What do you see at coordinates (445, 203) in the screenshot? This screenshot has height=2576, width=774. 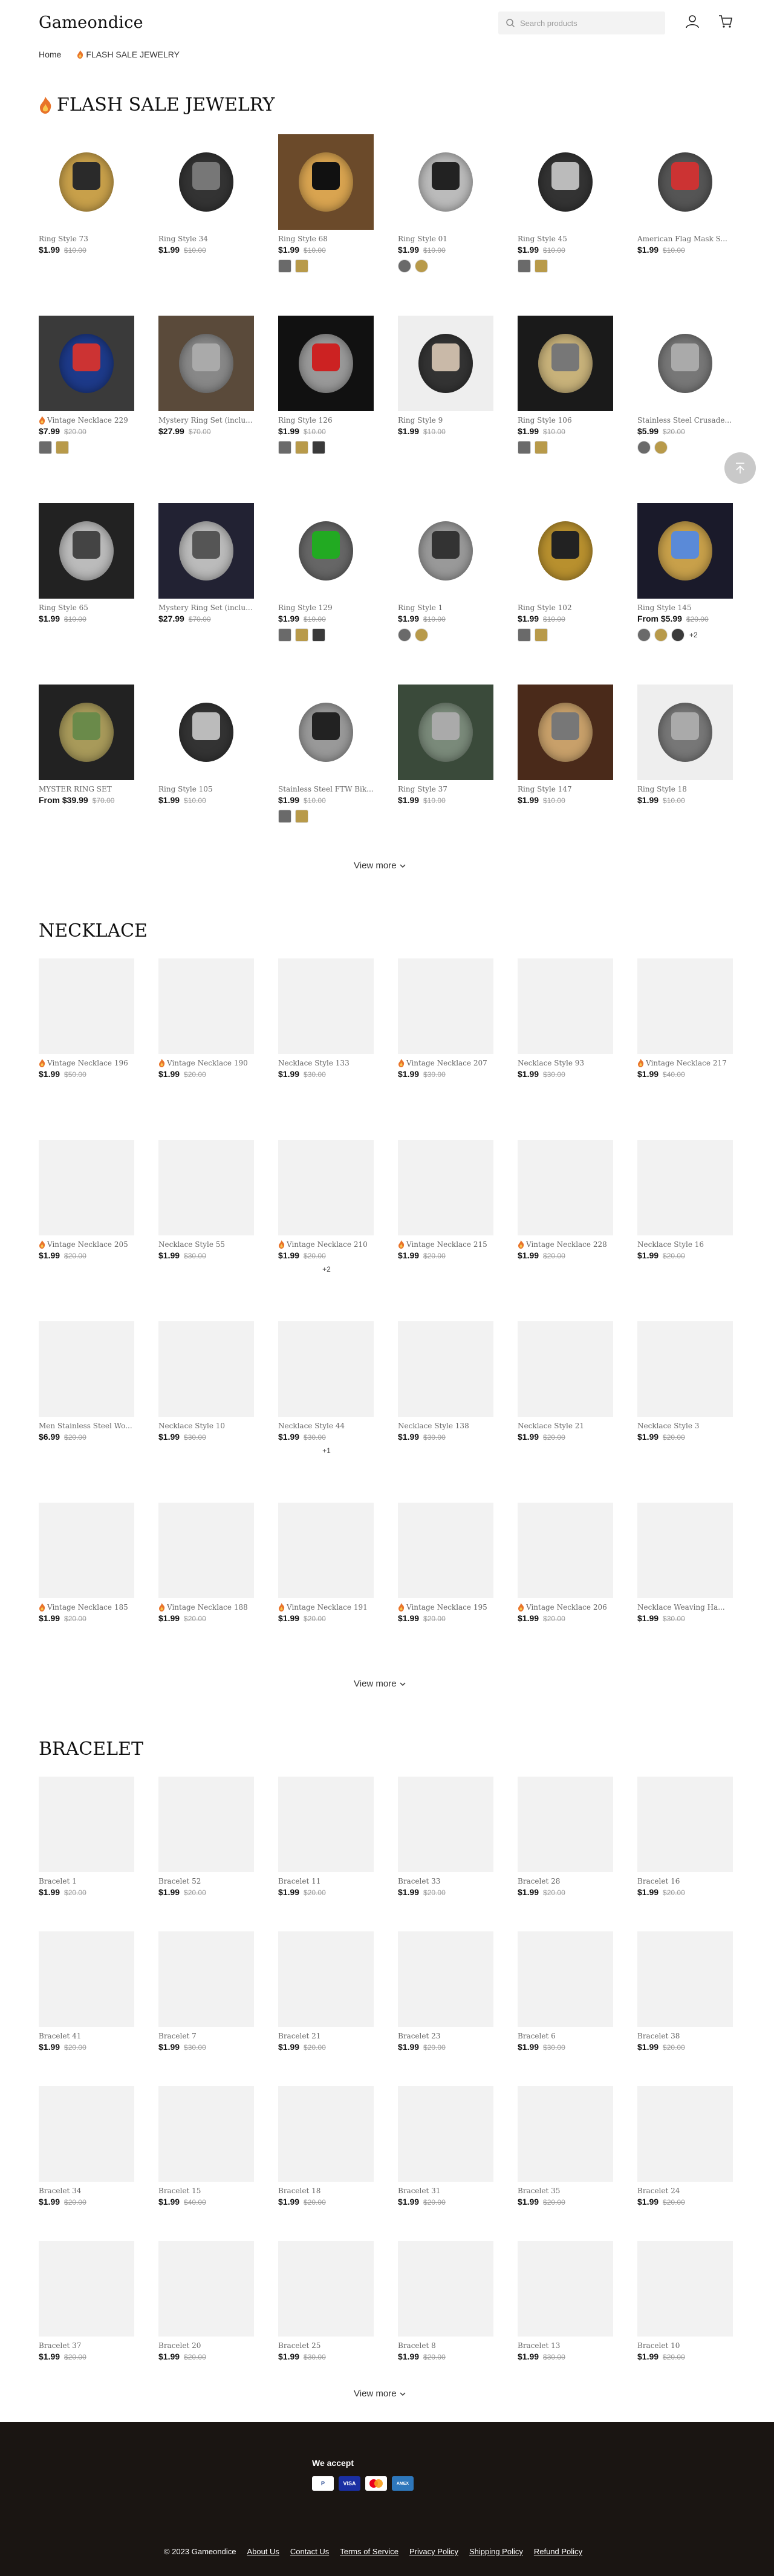 I see `product-card: Ring Style 01 $1.99 $10.00` at bounding box center [445, 203].